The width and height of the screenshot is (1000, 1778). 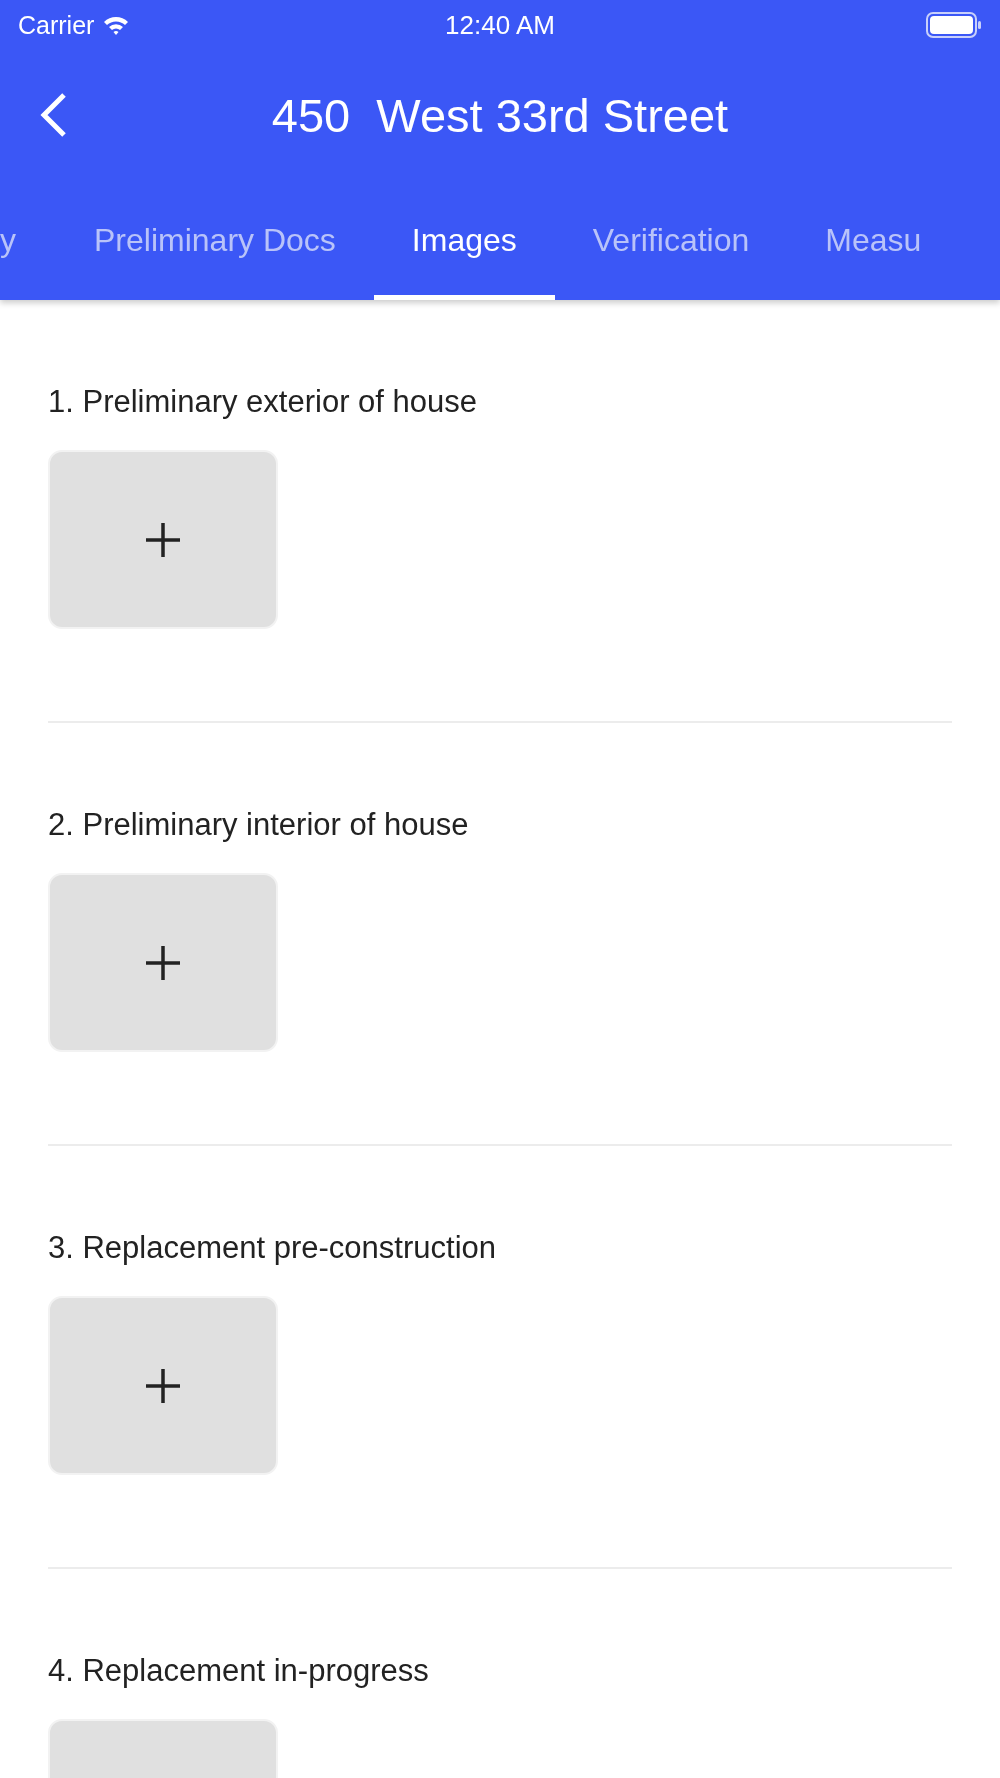 I want to click on carrier-name: Carrier, so click(x=56, y=25).